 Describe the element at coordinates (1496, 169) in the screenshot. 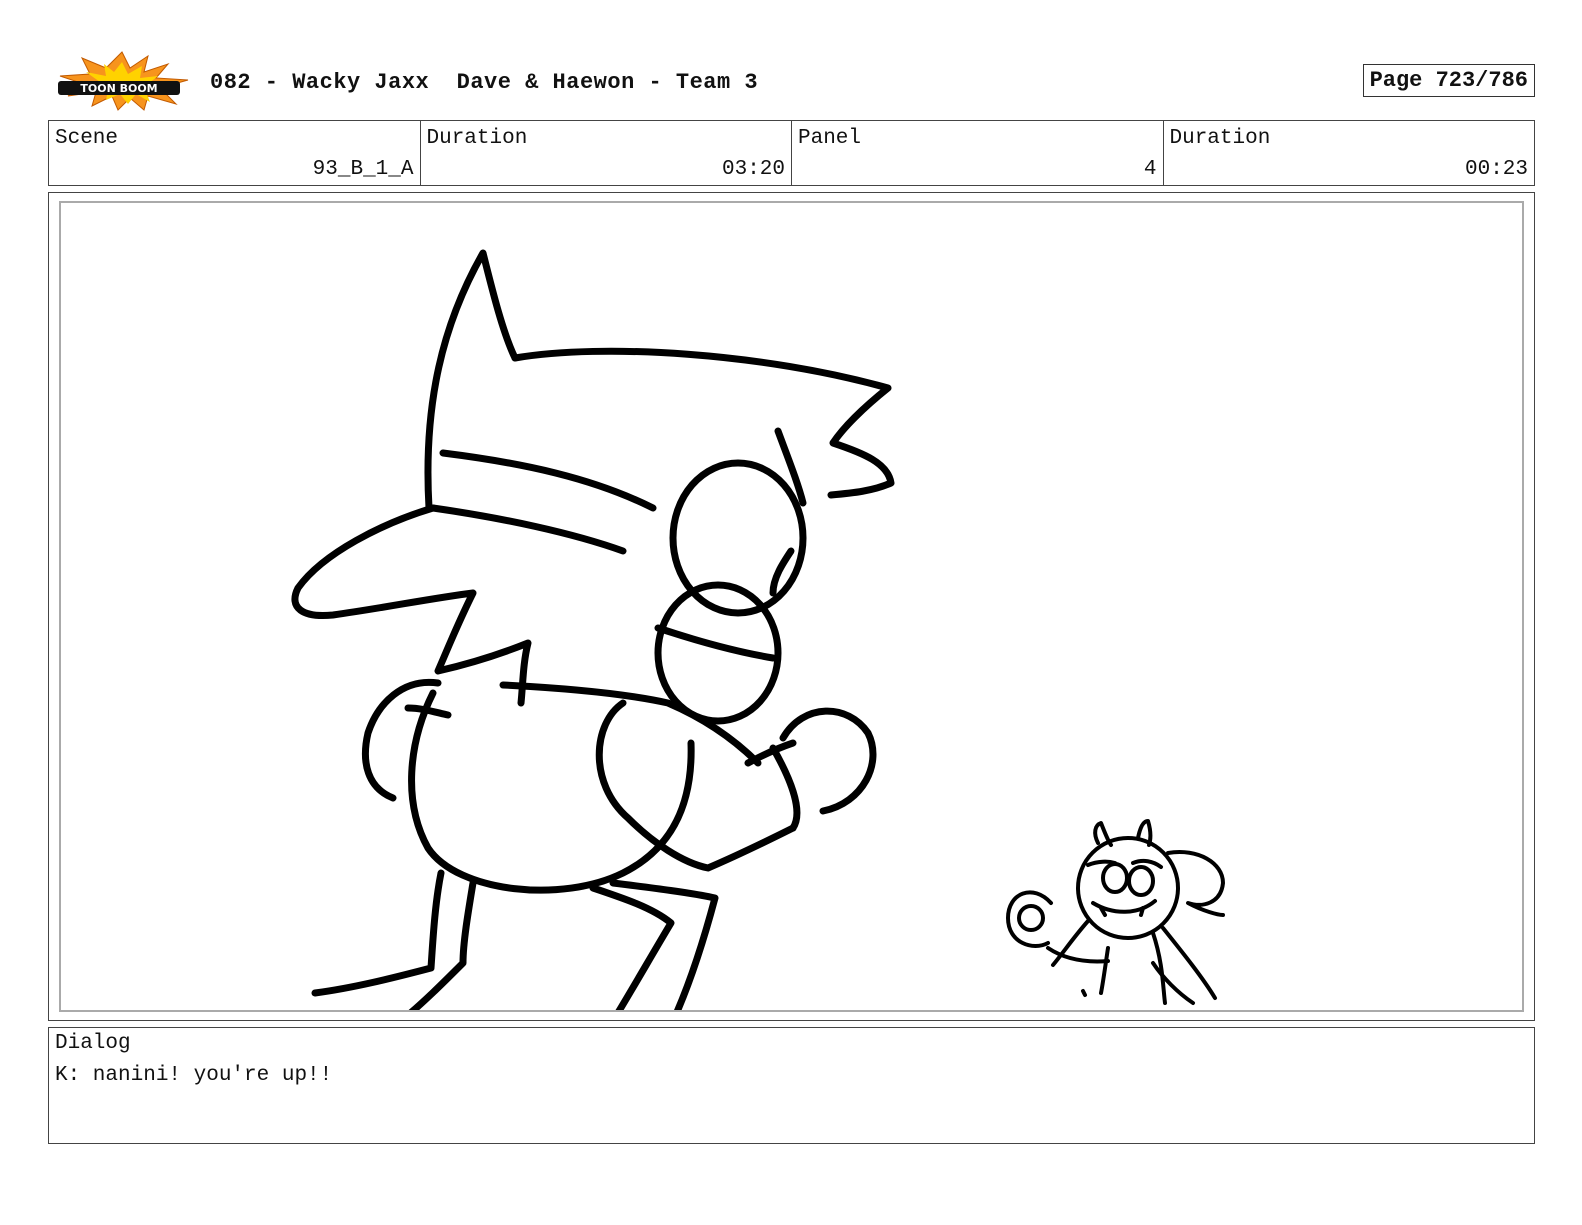

I see `panel-duration-value: 00:23` at that location.